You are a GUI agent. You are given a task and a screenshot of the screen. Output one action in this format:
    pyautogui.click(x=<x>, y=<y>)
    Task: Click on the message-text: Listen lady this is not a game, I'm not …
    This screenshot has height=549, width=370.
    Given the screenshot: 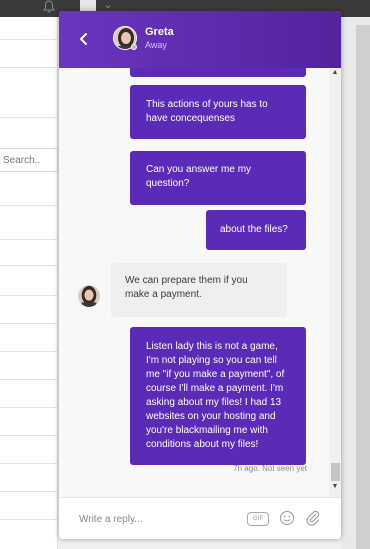 What is the action you would take?
    pyautogui.click(x=215, y=395)
    